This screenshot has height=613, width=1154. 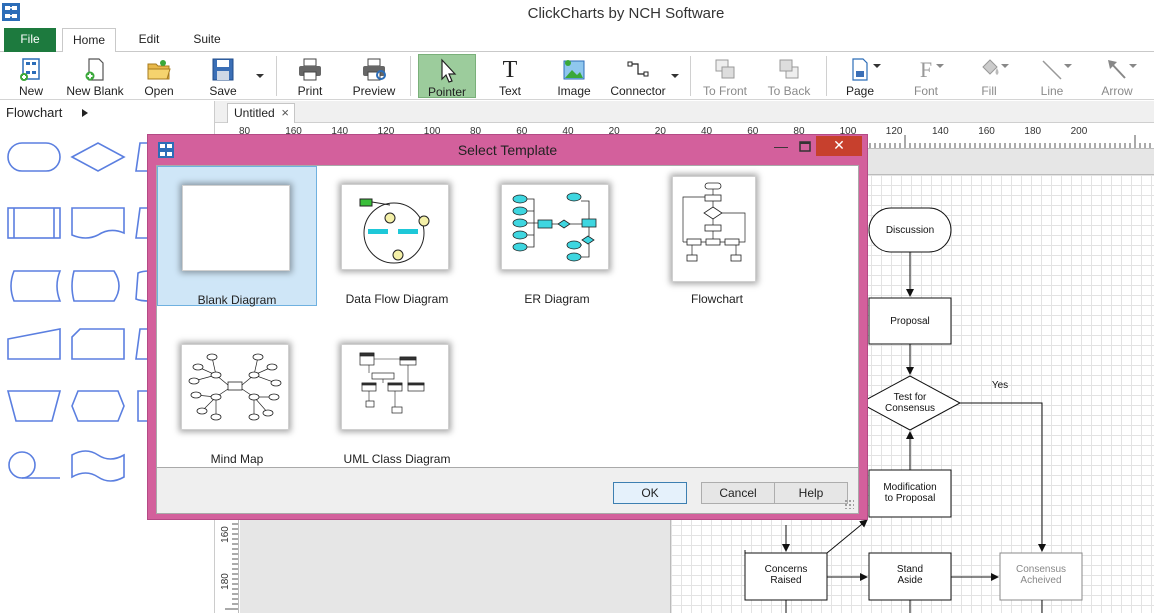 What do you see at coordinates (1000, 385) in the screenshot?
I see `yes-label: Yes` at bounding box center [1000, 385].